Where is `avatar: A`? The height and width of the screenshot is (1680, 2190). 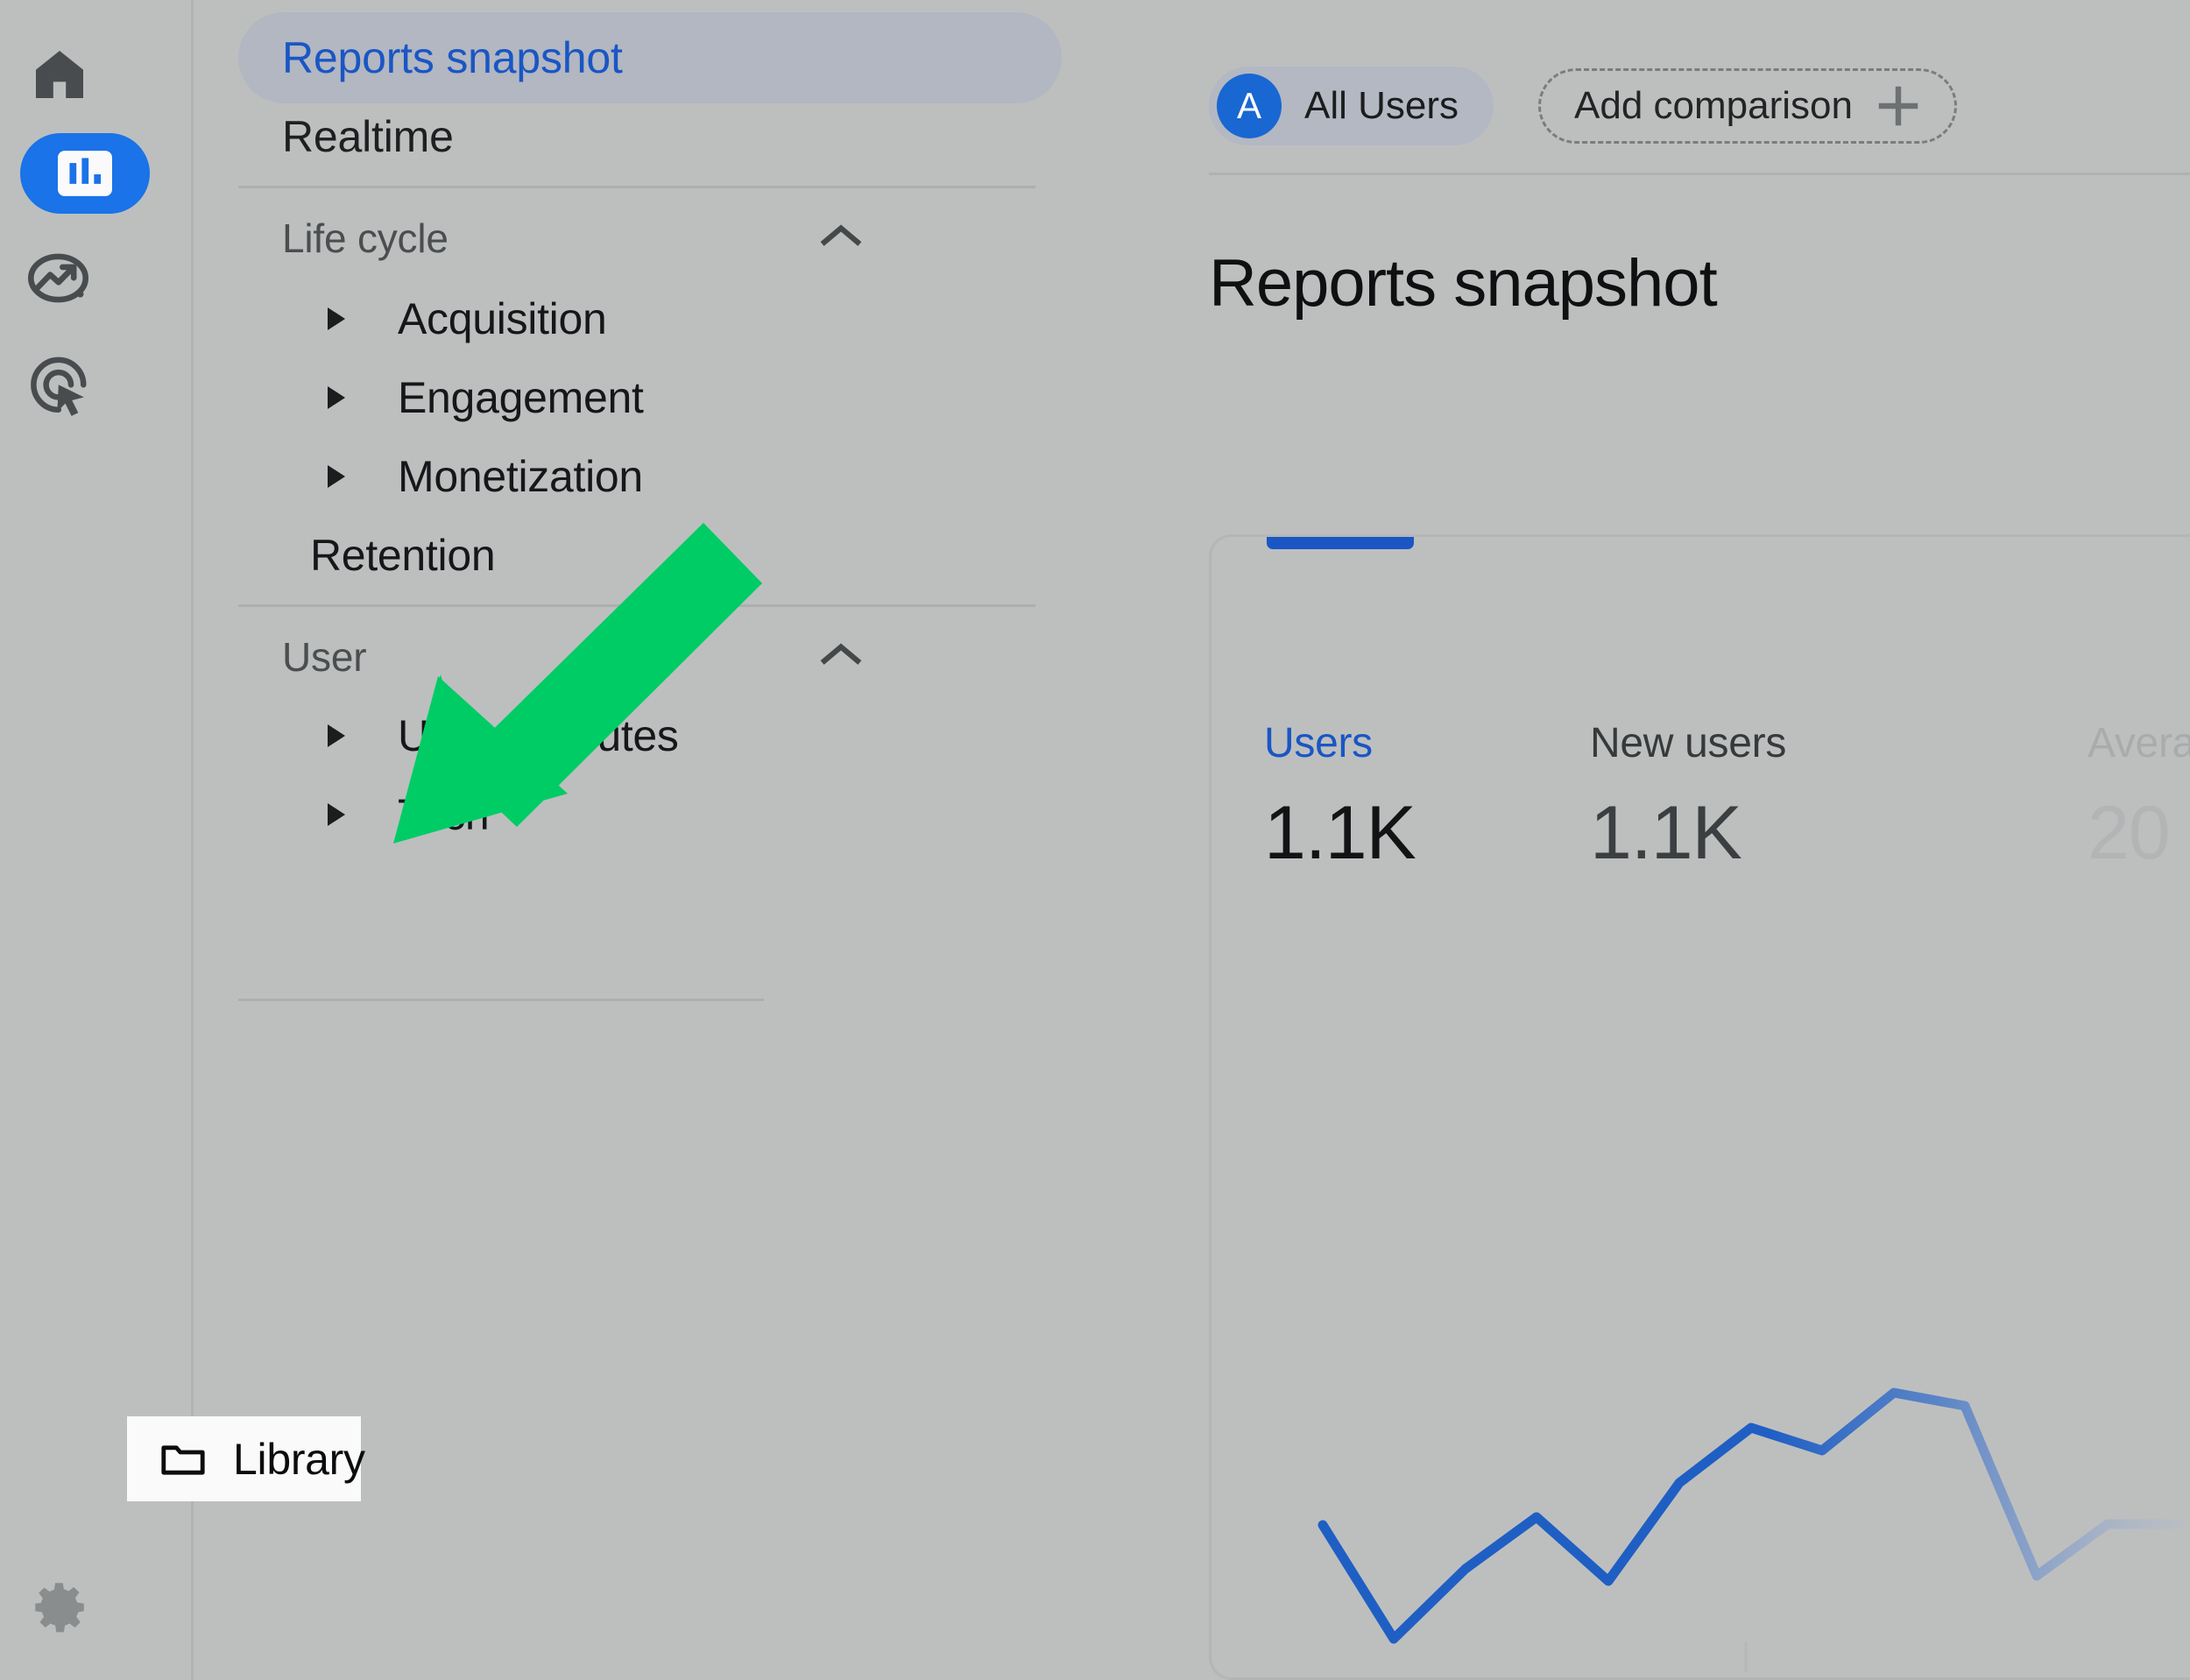
avatar: A is located at coordinates (1249, 106).